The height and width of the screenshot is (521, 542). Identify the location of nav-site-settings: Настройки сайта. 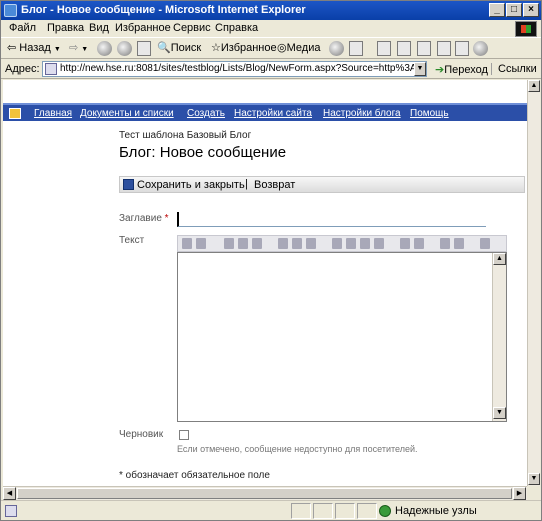
(273, 113).